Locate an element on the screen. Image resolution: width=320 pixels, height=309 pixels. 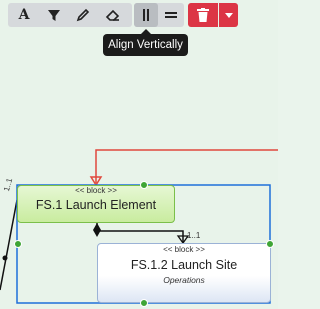
fill-icon is located at coordinates (54, 15).